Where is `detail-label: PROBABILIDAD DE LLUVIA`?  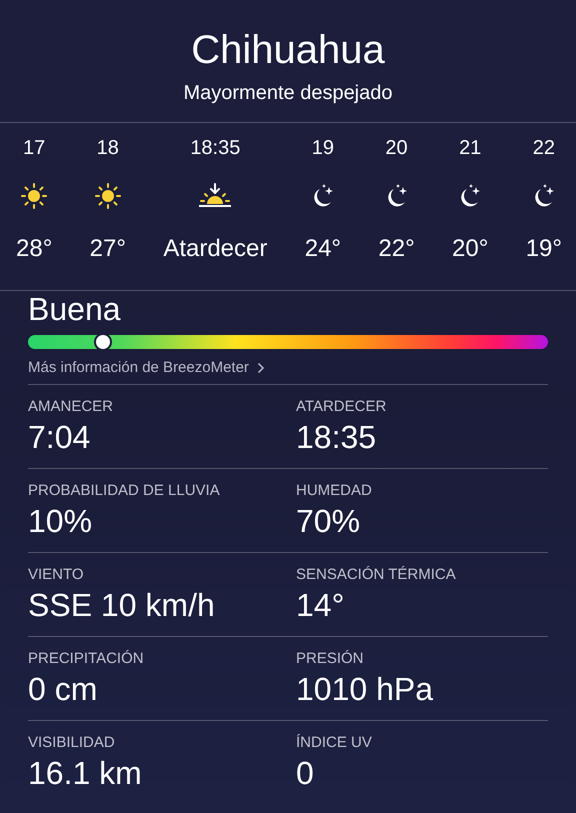 detail-label: PROBABILIDAD DE LLUVIA is located at coordinates (124, 490).